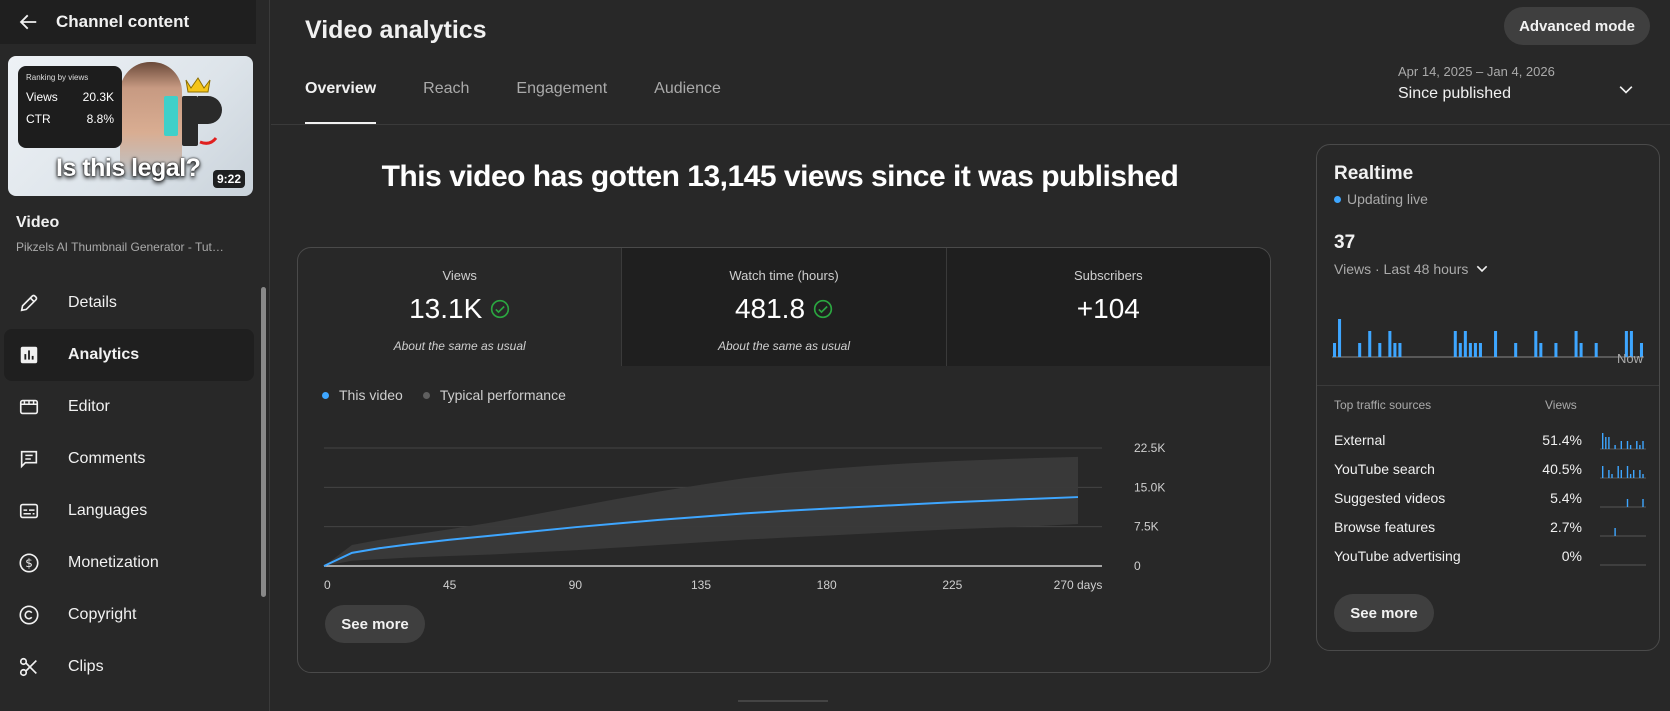 The height and width of the screenshot is (711, 1670). Describe the element at coordinates (1623, 503) in the screenshot. I see `traffic-source-sparkline` at that location.